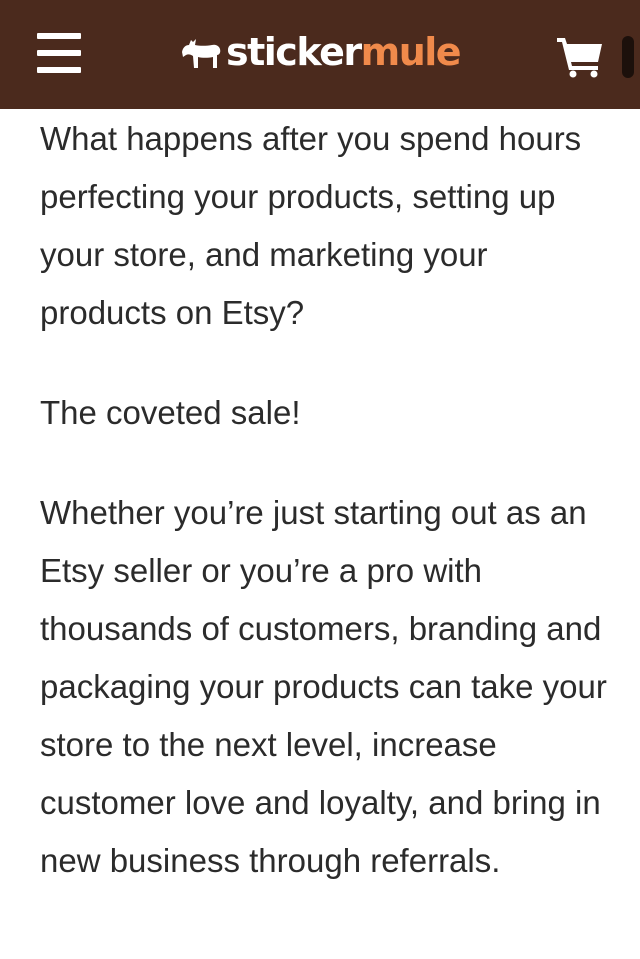 This screenshot has height=959, width=640. Describe the element at coordinates (411, 52) in the screenshot. I see `logo-word-mule: mule` at that location.